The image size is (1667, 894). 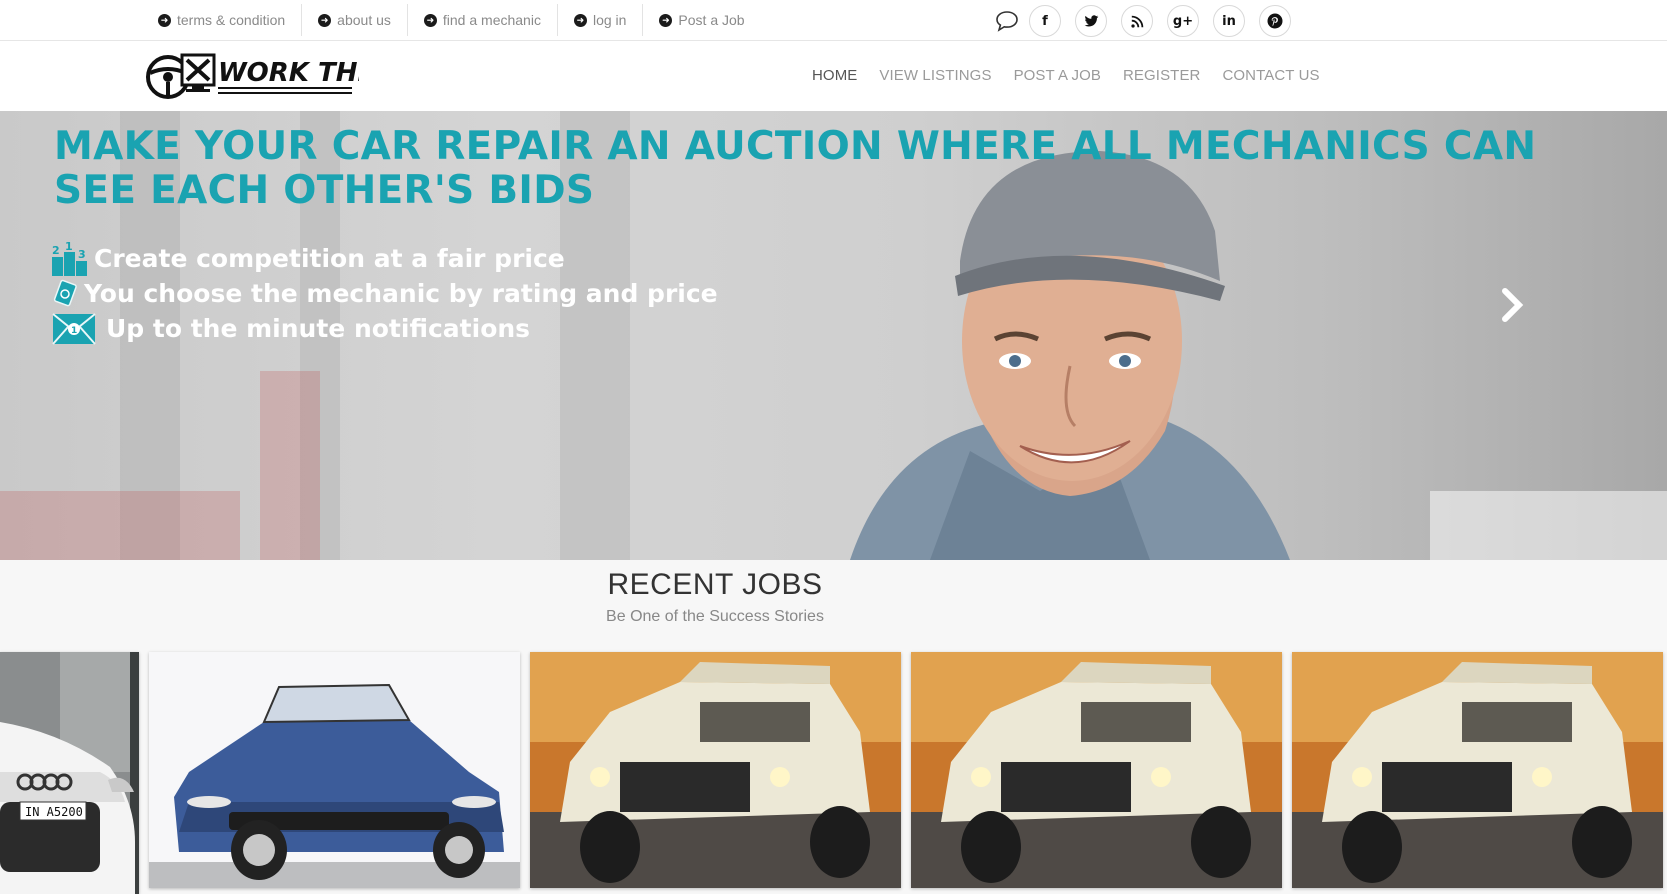 What do you see at coordinates (609, 20) in the screenshot?
I see `login-link-label: log in` at bounding box center [609, 20].